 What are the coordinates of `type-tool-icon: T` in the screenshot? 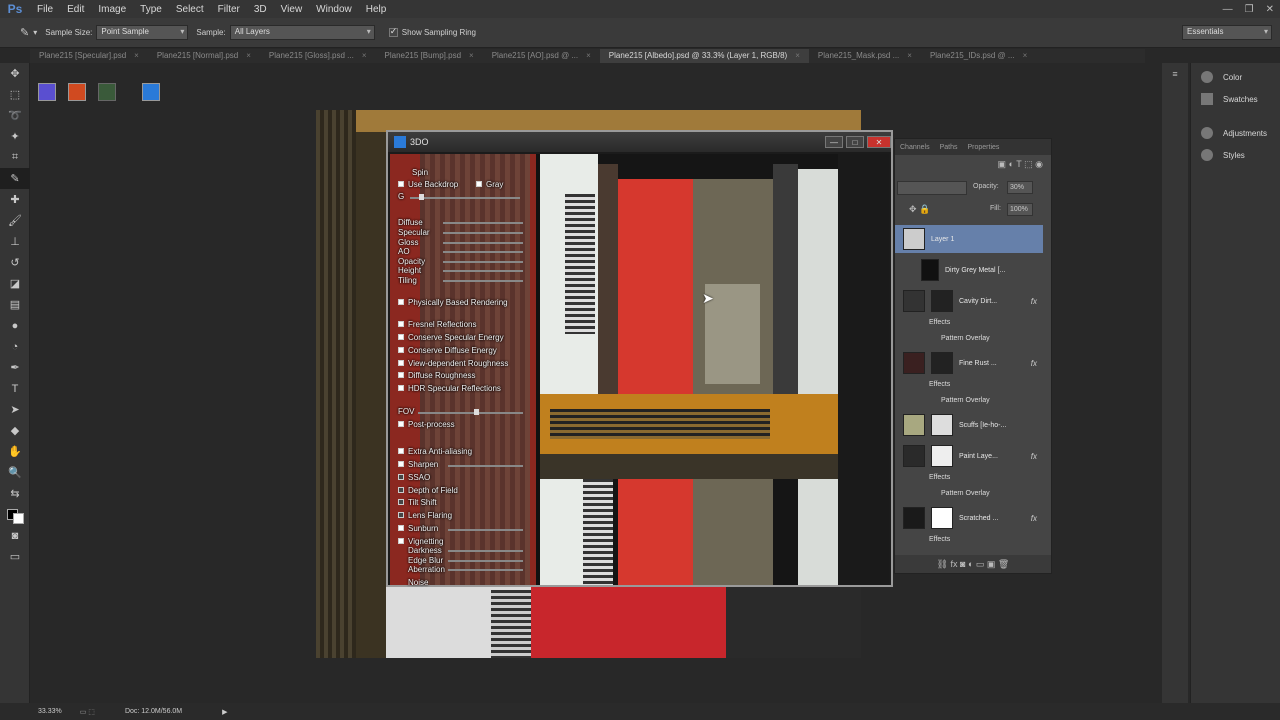 It's located at (15, 388).